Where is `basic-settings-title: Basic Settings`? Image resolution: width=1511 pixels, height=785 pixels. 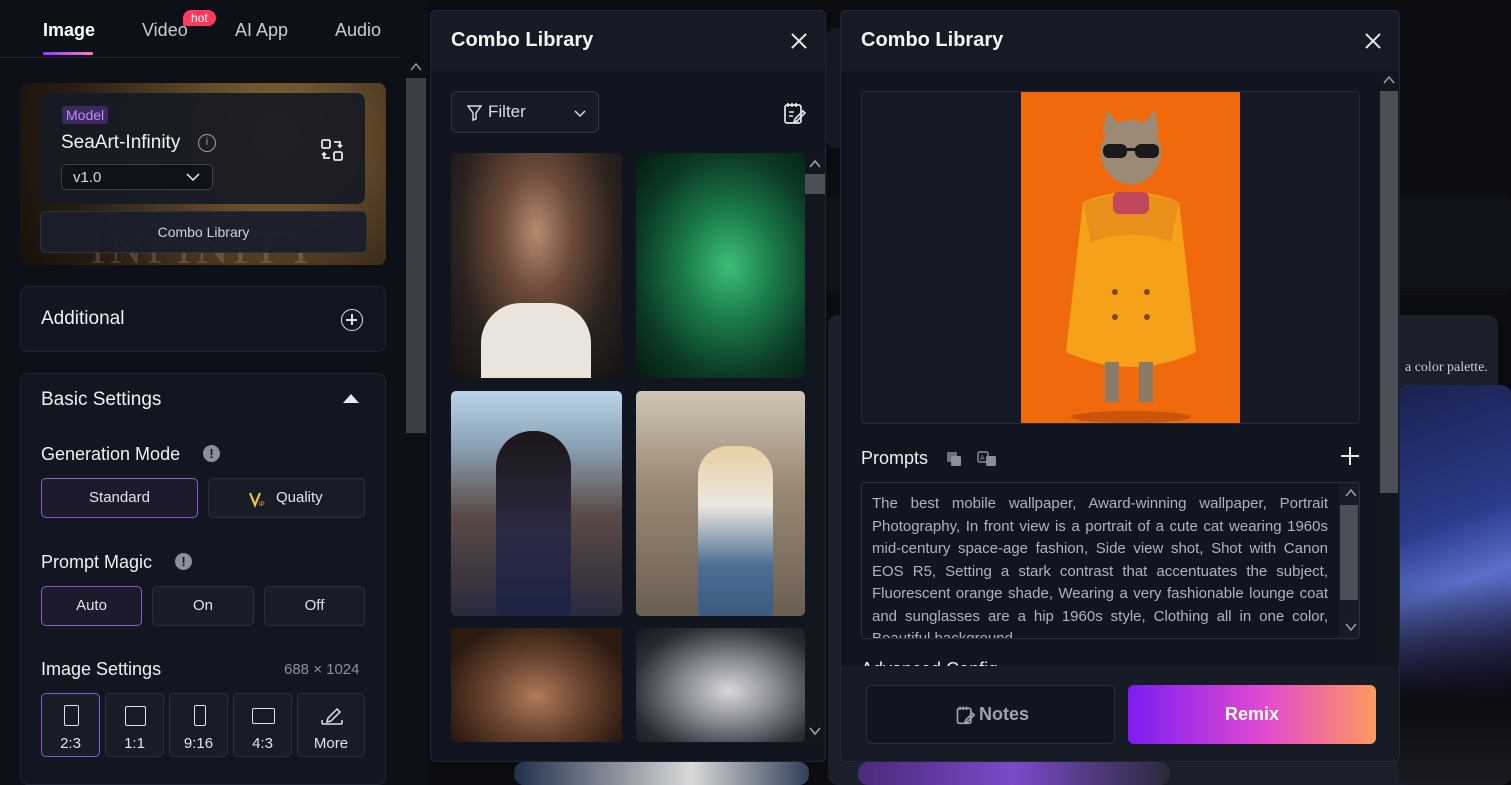
basic-settings-title: Basic Settings is located at coordinates (101, 399).